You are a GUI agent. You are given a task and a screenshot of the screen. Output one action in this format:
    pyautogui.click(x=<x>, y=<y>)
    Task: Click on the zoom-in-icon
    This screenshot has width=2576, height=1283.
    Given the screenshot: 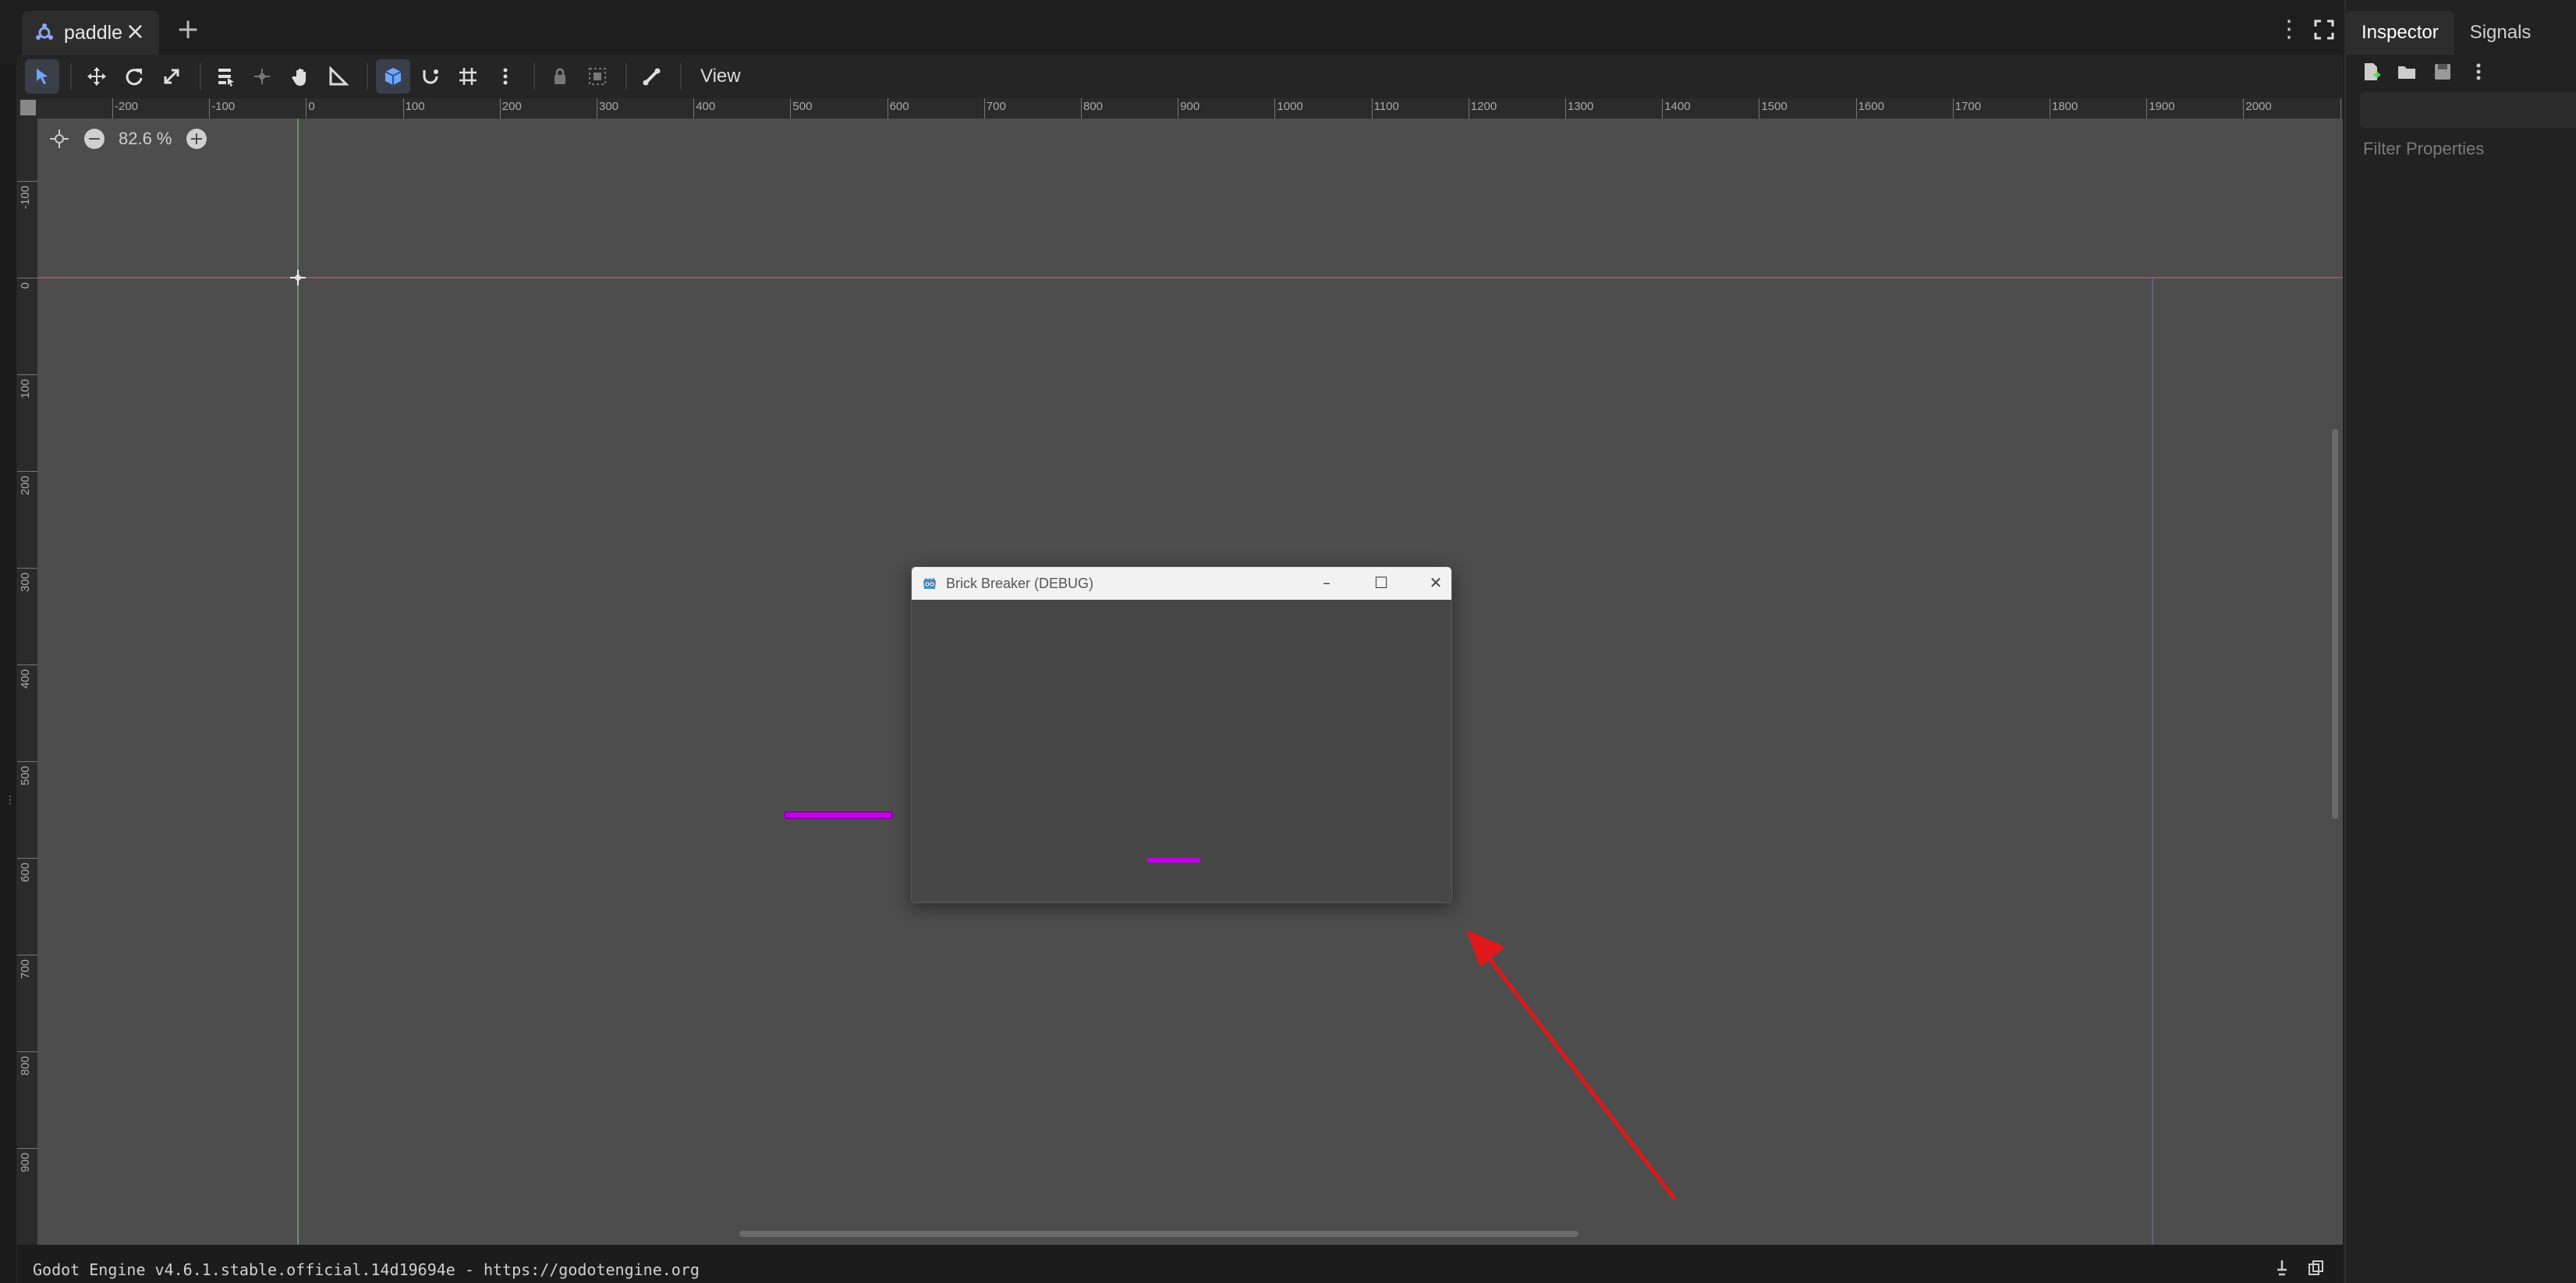 What is the action you would take?
    pyautogui.click(x=196, y=139)
    